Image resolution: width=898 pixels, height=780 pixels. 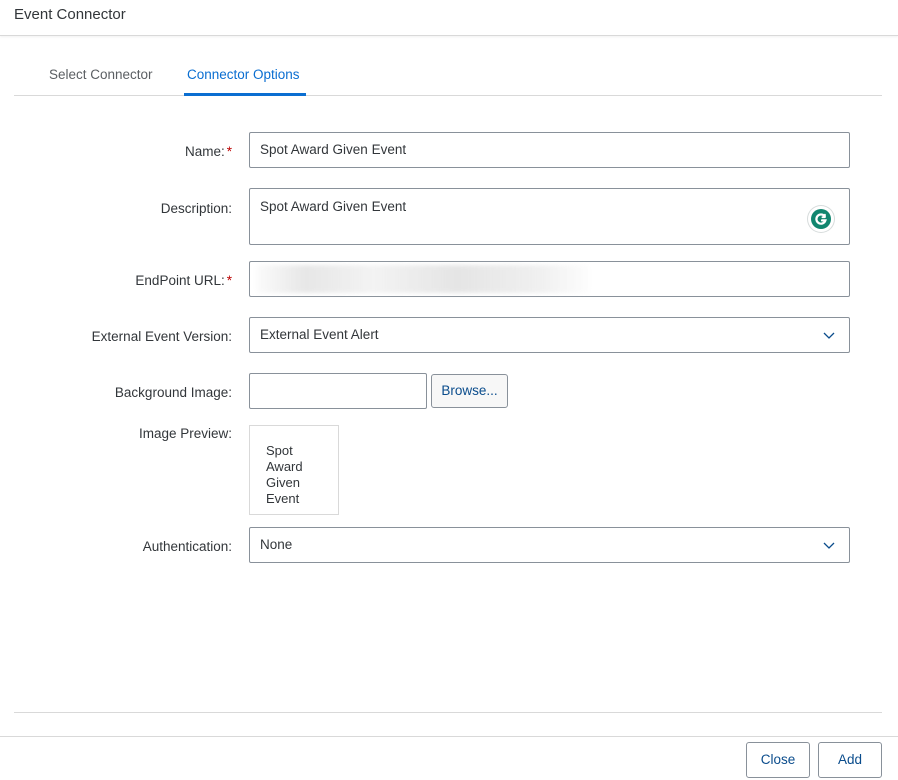 What do you see at coordinates (821, 219) in the screenshot?
I see `grammarly-icon` at bounding box center [821, 219].